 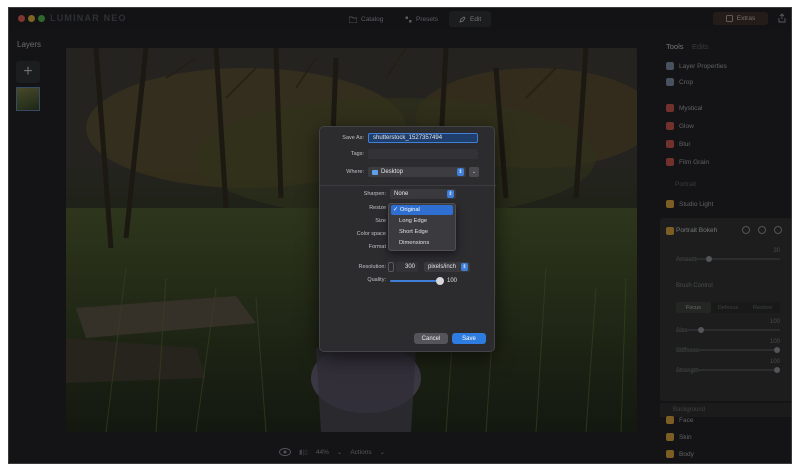 What do you see at coordinates (423, 154) in the screenshot?
I see `tags-input` at bounding box center [423, 154].